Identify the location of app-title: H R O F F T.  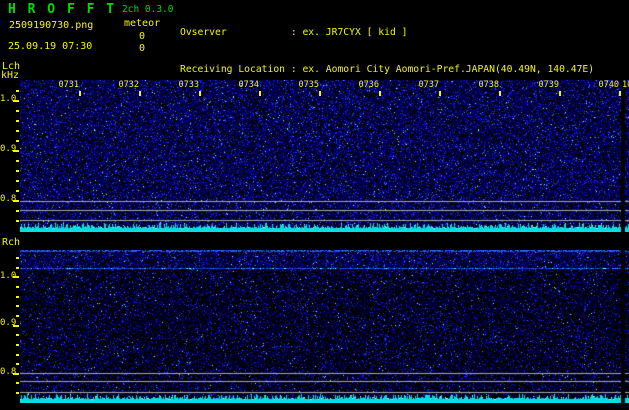
(62, 9).